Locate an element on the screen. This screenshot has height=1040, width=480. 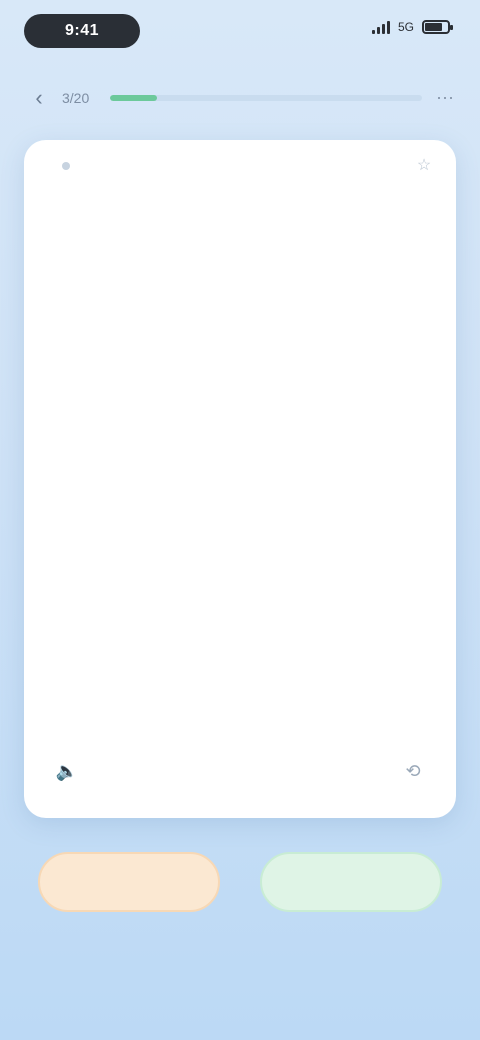
progress-fill is located at coordinates (133, 98).